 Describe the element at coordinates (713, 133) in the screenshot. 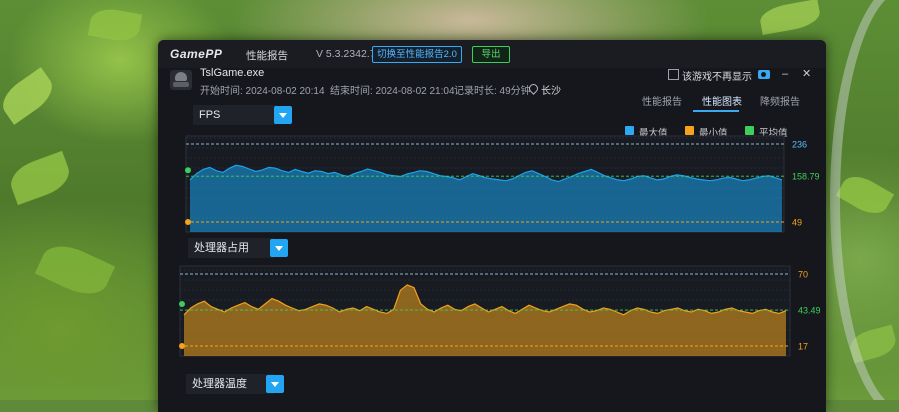

I see `legend-min-label: 最小值` at that location.